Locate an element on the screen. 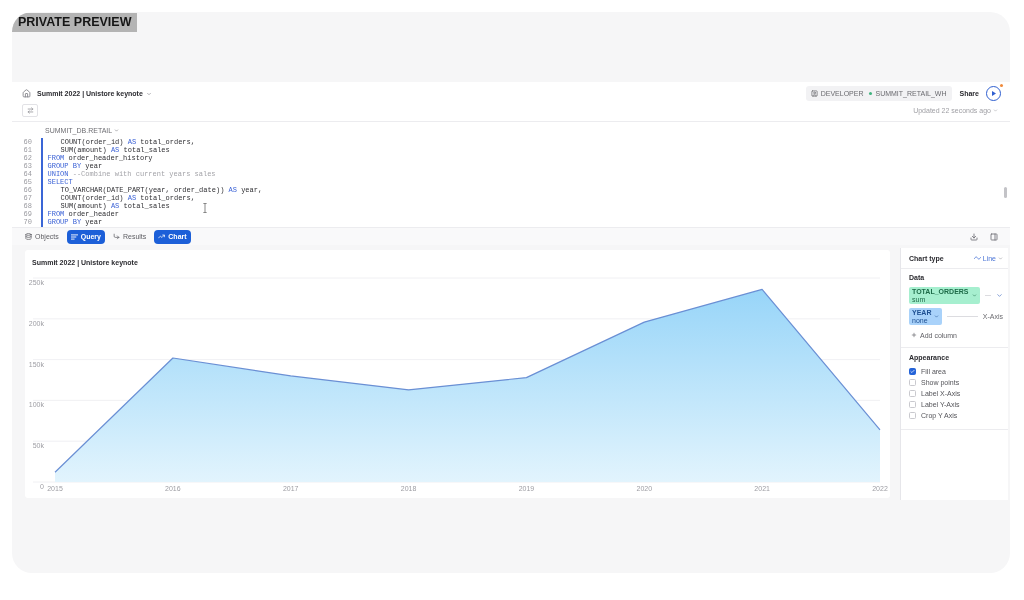 The image size is (1024, 600). scrollbar-thumb is located at coordinates (1005, 192).